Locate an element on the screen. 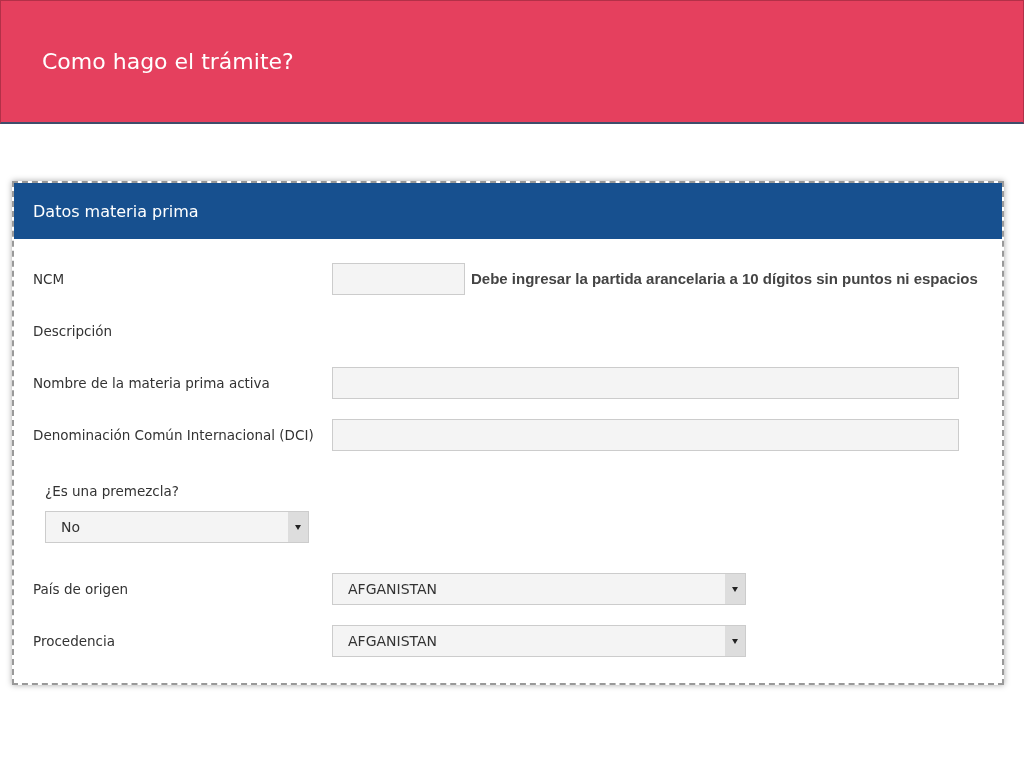  field-label: ¿Es una premezcla? is located at coordinates (112, 491).